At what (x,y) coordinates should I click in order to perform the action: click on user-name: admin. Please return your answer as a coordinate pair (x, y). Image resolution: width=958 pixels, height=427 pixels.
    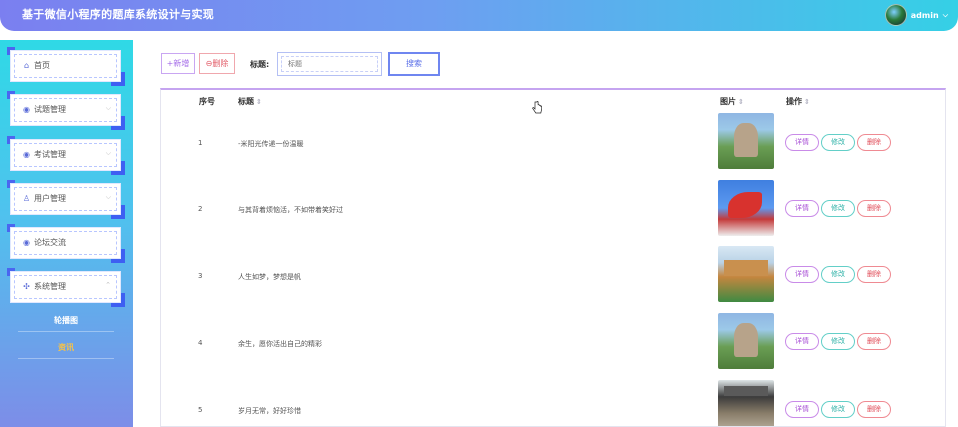
    Looking at the image, I should click on (925, 15).